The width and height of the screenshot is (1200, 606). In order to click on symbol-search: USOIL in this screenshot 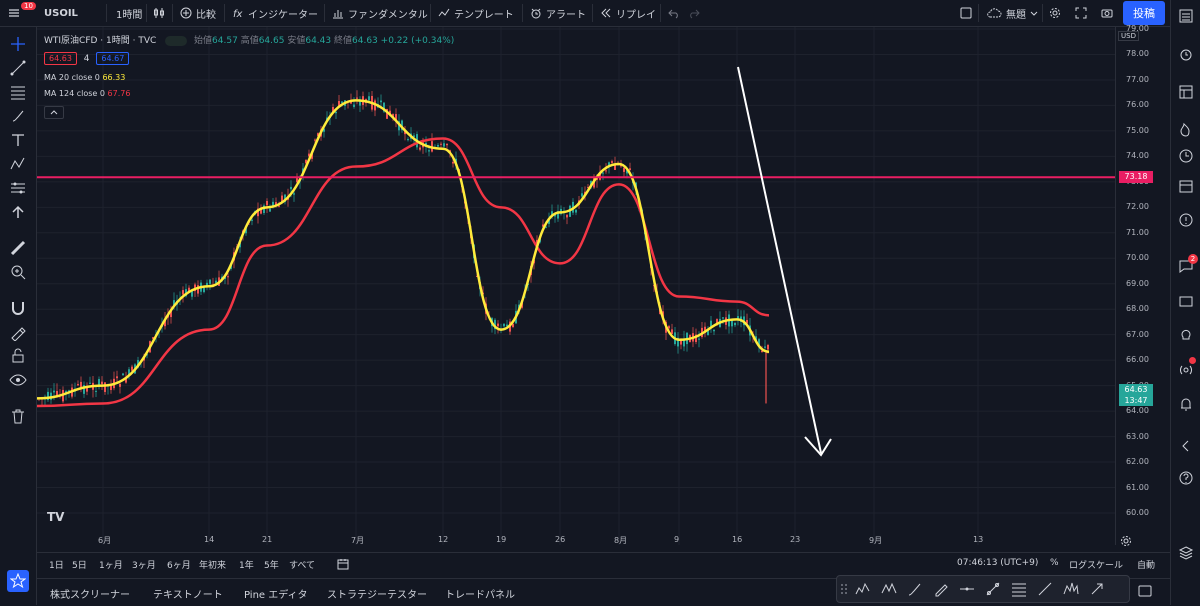, I will do `click(61, 13)`.